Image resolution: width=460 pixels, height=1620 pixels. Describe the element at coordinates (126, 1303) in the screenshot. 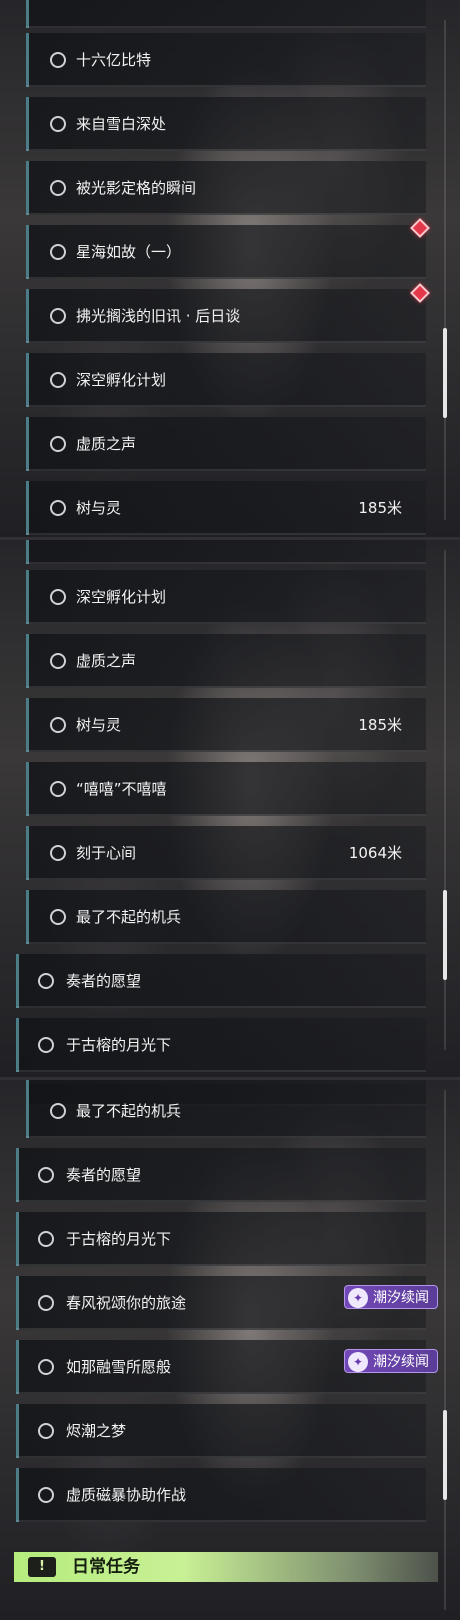

I see `quest-title: 春风祝颂你的旅途` at that location.